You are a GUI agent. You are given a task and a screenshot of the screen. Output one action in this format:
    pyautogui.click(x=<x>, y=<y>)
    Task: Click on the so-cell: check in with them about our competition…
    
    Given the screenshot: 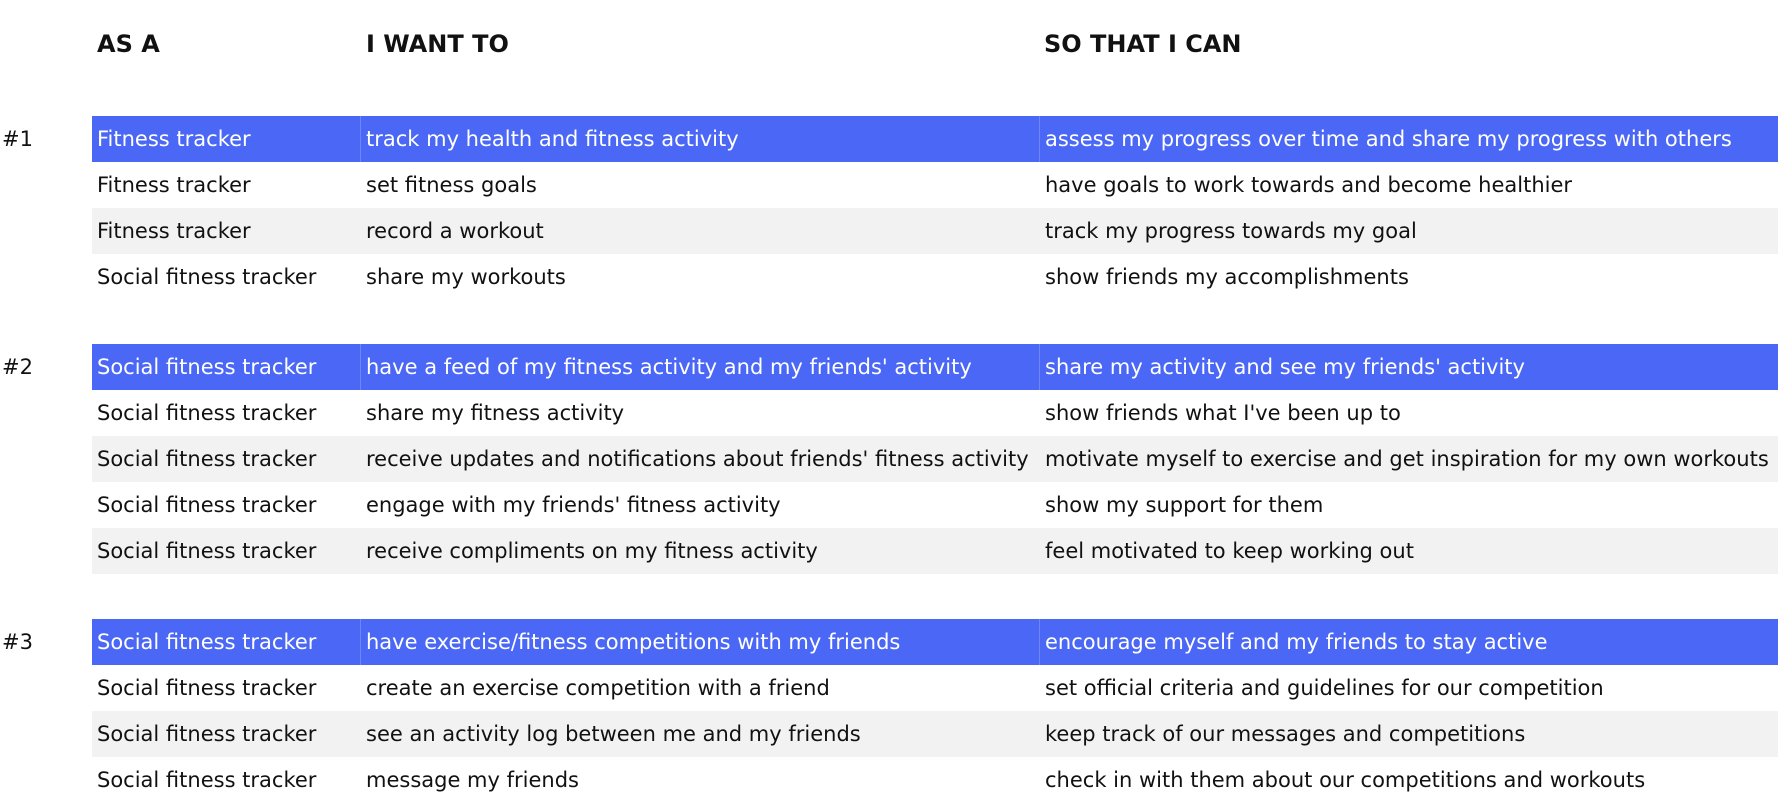 What is the action you would take?
    pyautogui.click(x=1345, y=780)
    